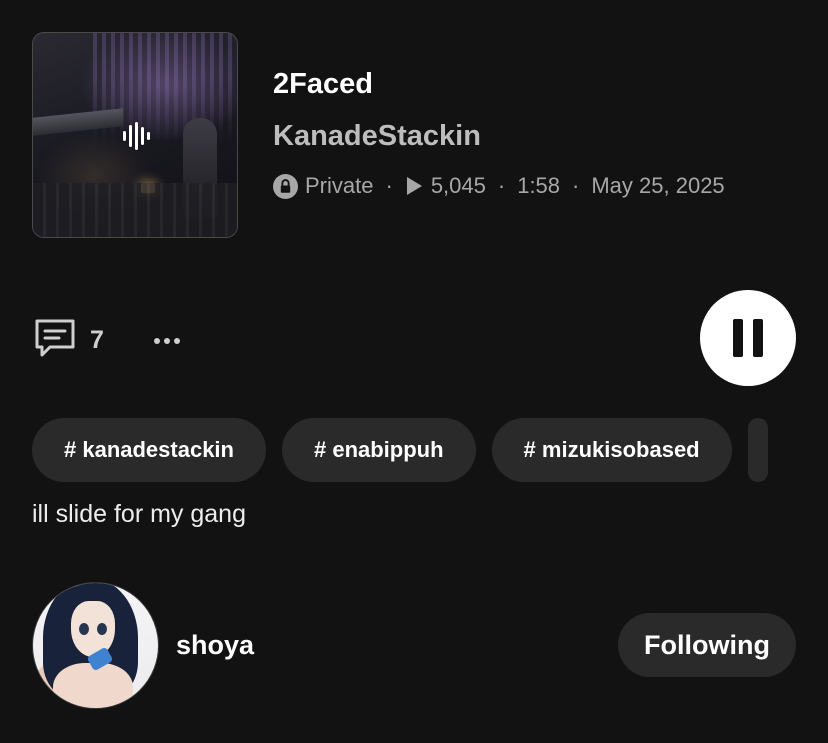  I want to click on comment-count: 7, so click(97, 340).